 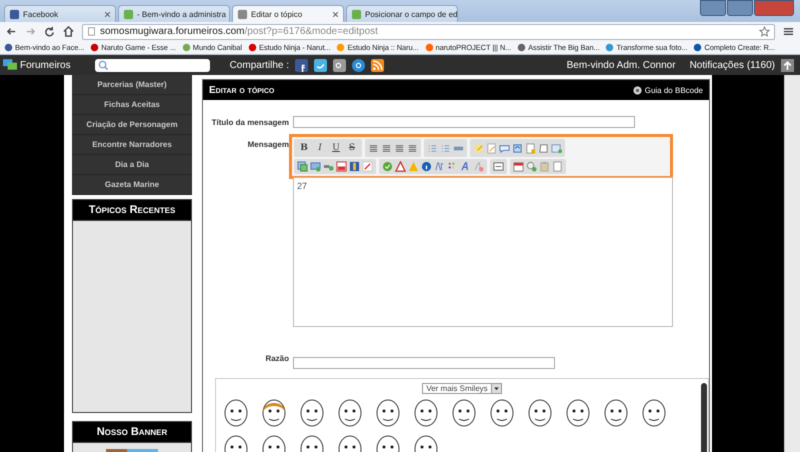 I want to click on format-button: U, so click(x=336, y=148).